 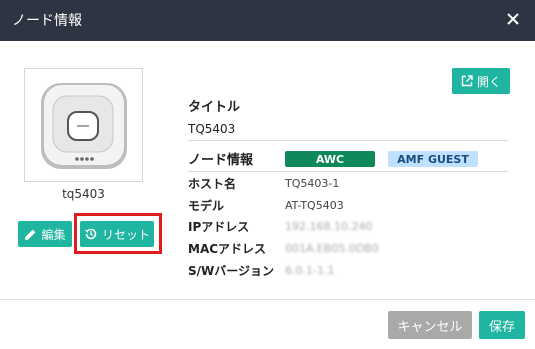 What do you see at coordinates (118, 233) in the screenshot?
I see `reset-highlight-box` at bounding box center [118, 233].